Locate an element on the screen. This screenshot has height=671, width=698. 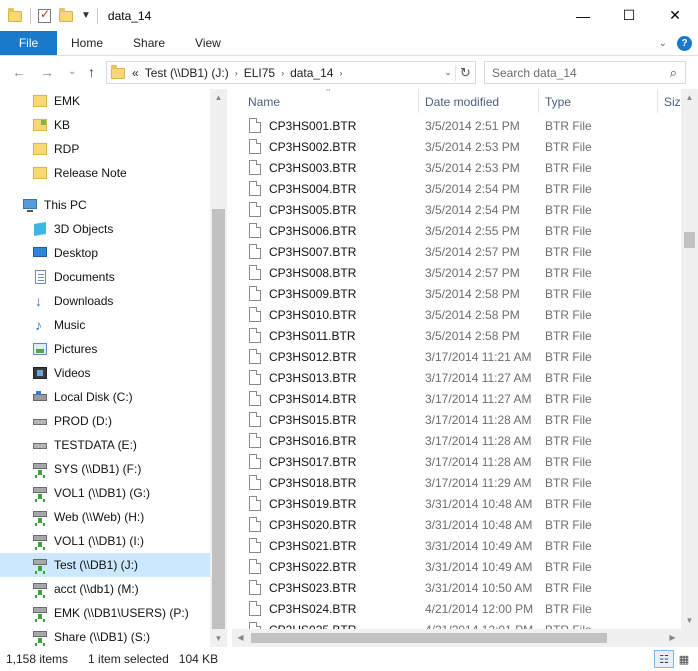
file-row: CP3HS003.BTR 3/5/2014 2:53 PM BTR File is located at coordinates (456, 167).